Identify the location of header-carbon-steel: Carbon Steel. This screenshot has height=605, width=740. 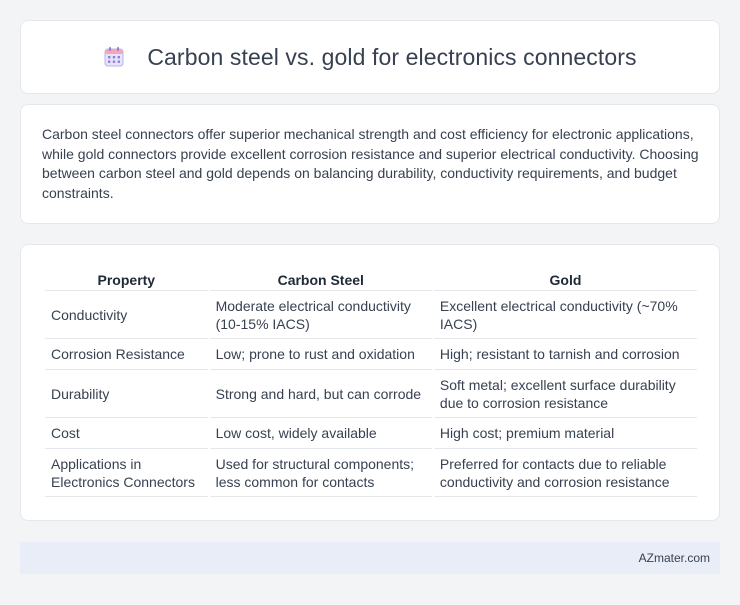
(320, 278).